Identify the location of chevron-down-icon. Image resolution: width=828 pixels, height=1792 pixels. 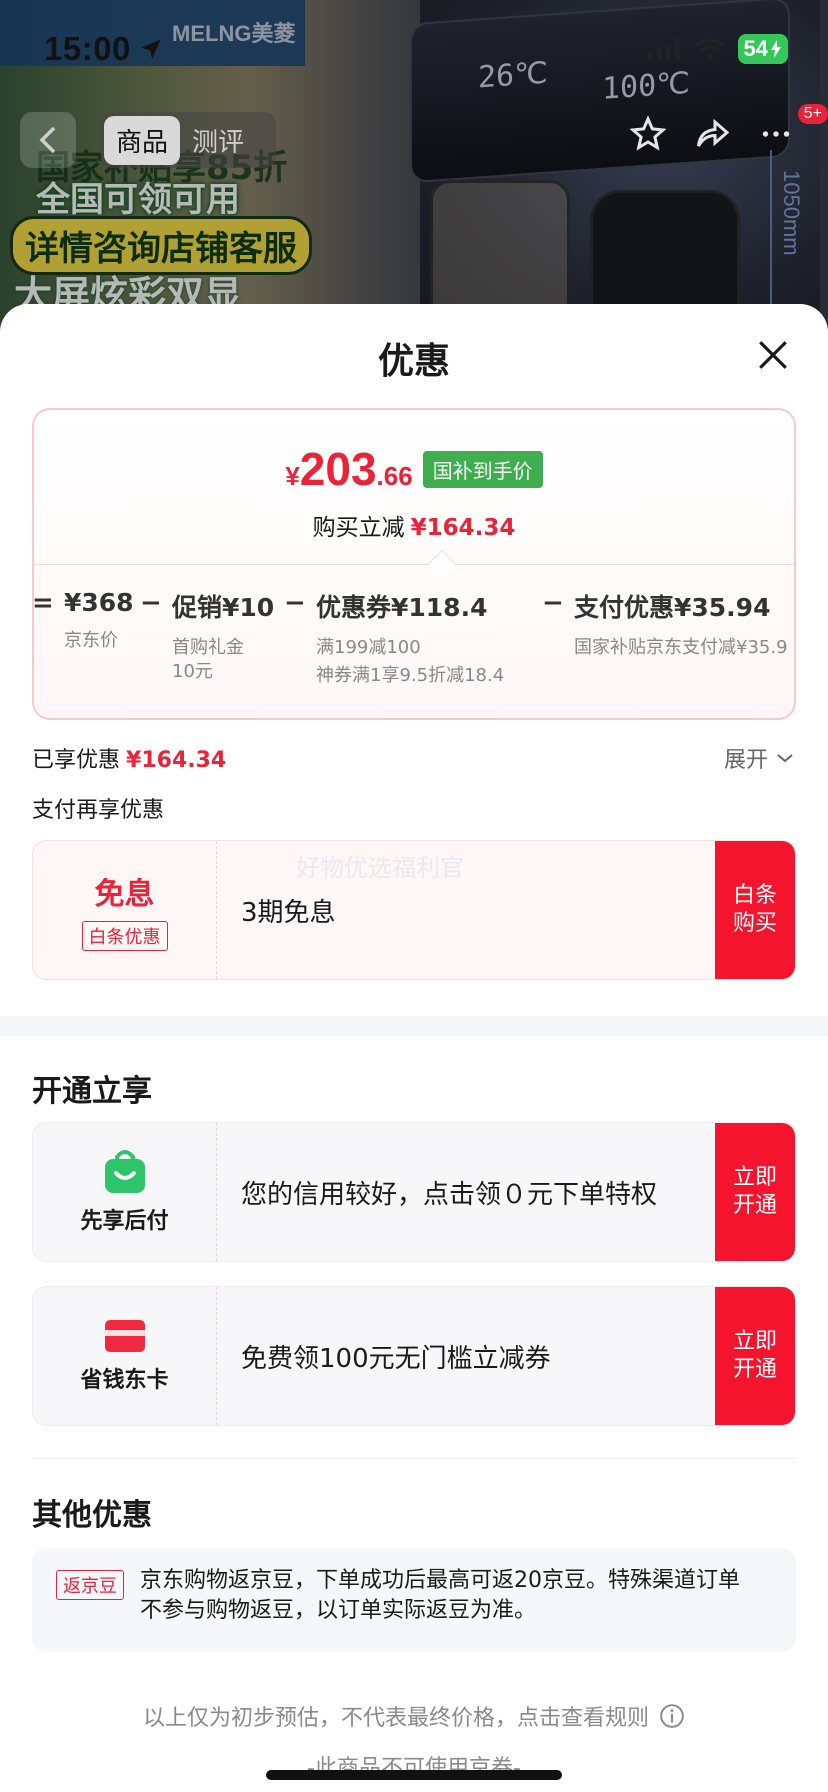
(785, 758).